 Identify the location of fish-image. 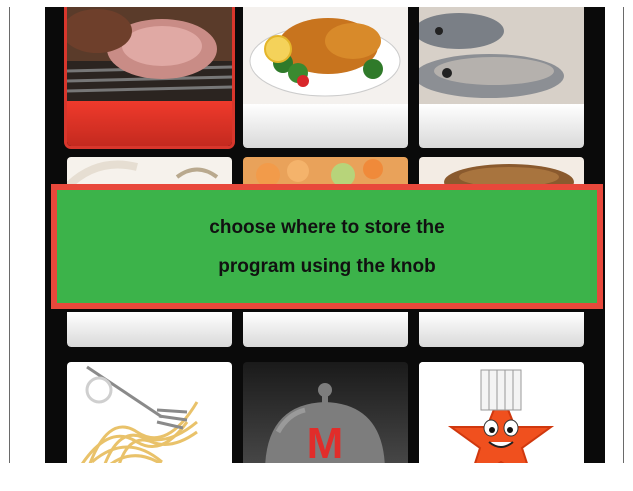
(501, 55).